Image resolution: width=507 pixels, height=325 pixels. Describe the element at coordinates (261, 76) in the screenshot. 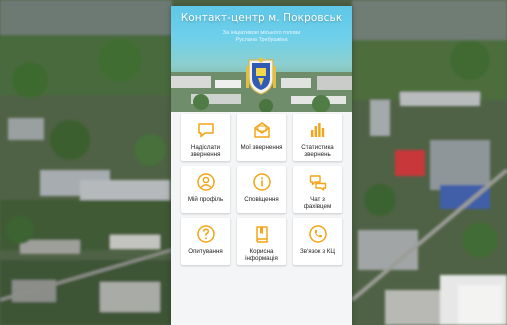

I see `coat-of-arms-logo` at that location.